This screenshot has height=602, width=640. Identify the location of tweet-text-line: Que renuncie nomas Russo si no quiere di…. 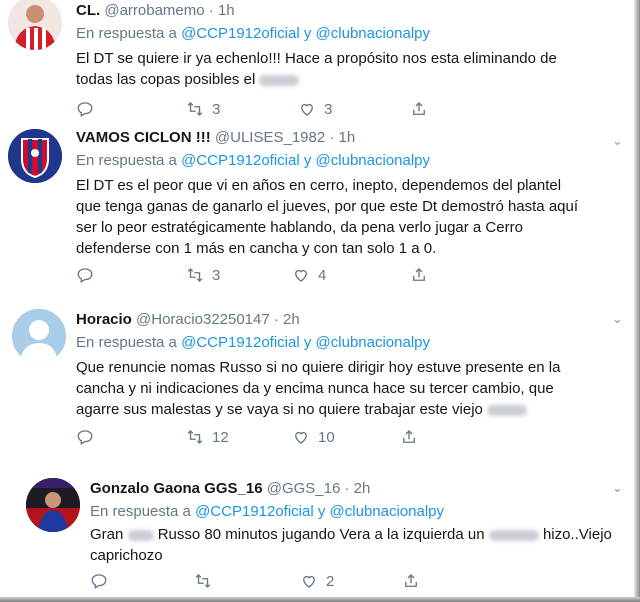
(318, 367).